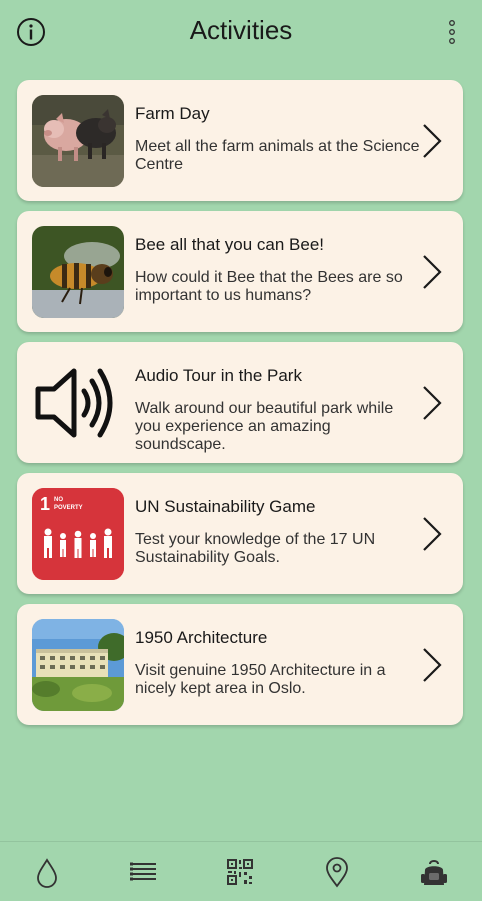 This screenshot has width=482, height=901. What do you see at coordinates (452, 32) in the screenshot?
I see `more-vertical-icon` at bounding box center [452, 32].